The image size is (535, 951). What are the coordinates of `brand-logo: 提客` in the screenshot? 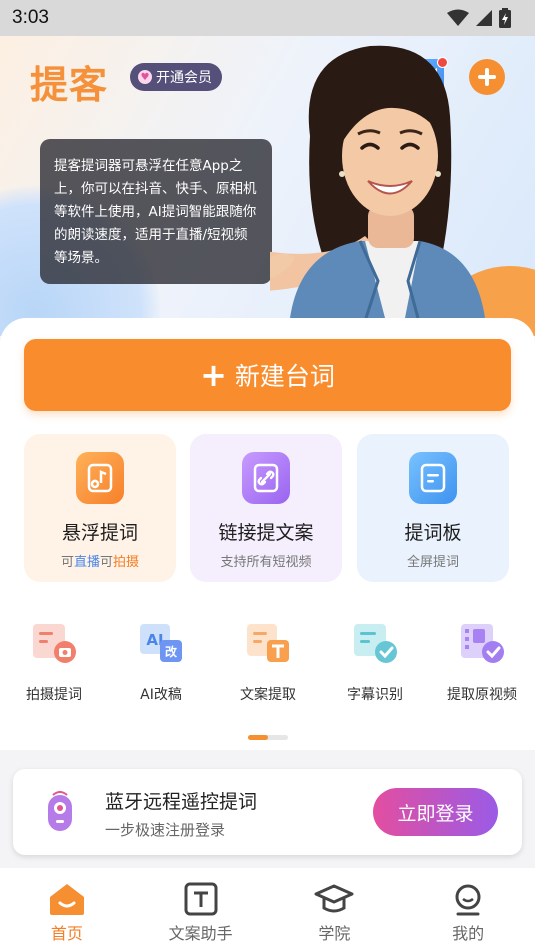 It's located at (69, 85).